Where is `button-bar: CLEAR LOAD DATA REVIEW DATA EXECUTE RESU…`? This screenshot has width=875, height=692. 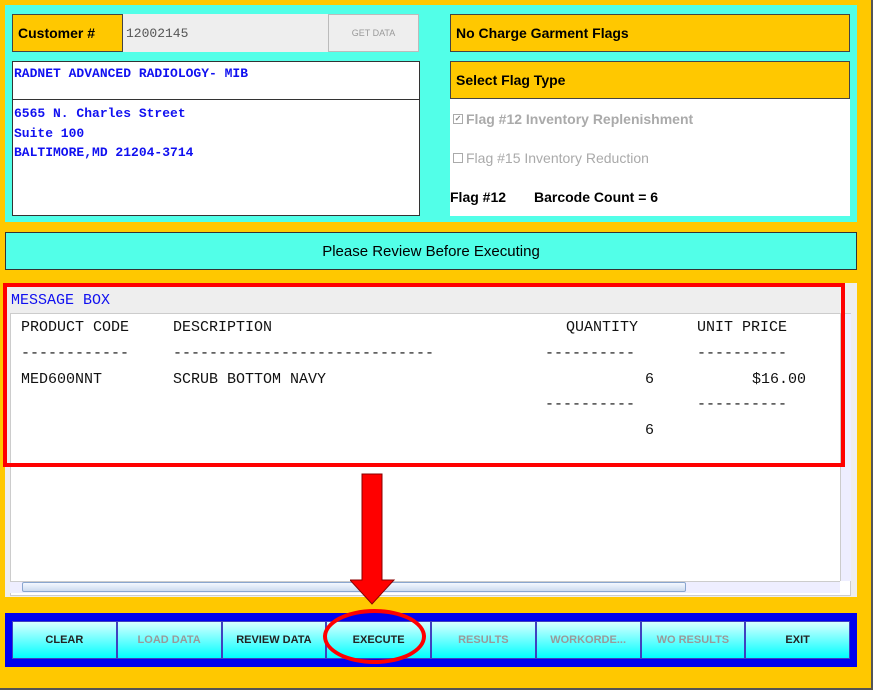
button-bar: CLEAR LOAD DATA REVIEW DATA EXECUTE RESU… is located at coordinates (431, 640).